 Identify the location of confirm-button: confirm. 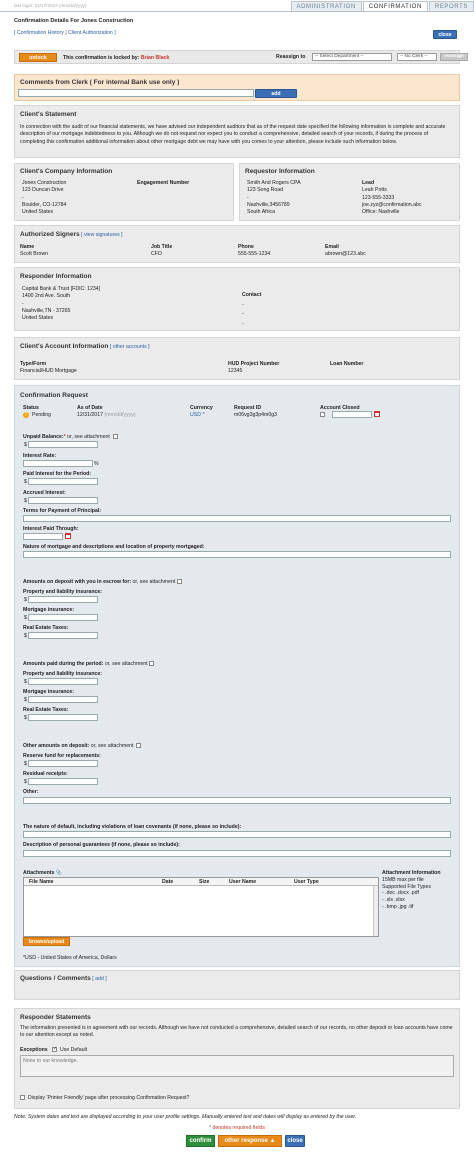
(200, 1141).